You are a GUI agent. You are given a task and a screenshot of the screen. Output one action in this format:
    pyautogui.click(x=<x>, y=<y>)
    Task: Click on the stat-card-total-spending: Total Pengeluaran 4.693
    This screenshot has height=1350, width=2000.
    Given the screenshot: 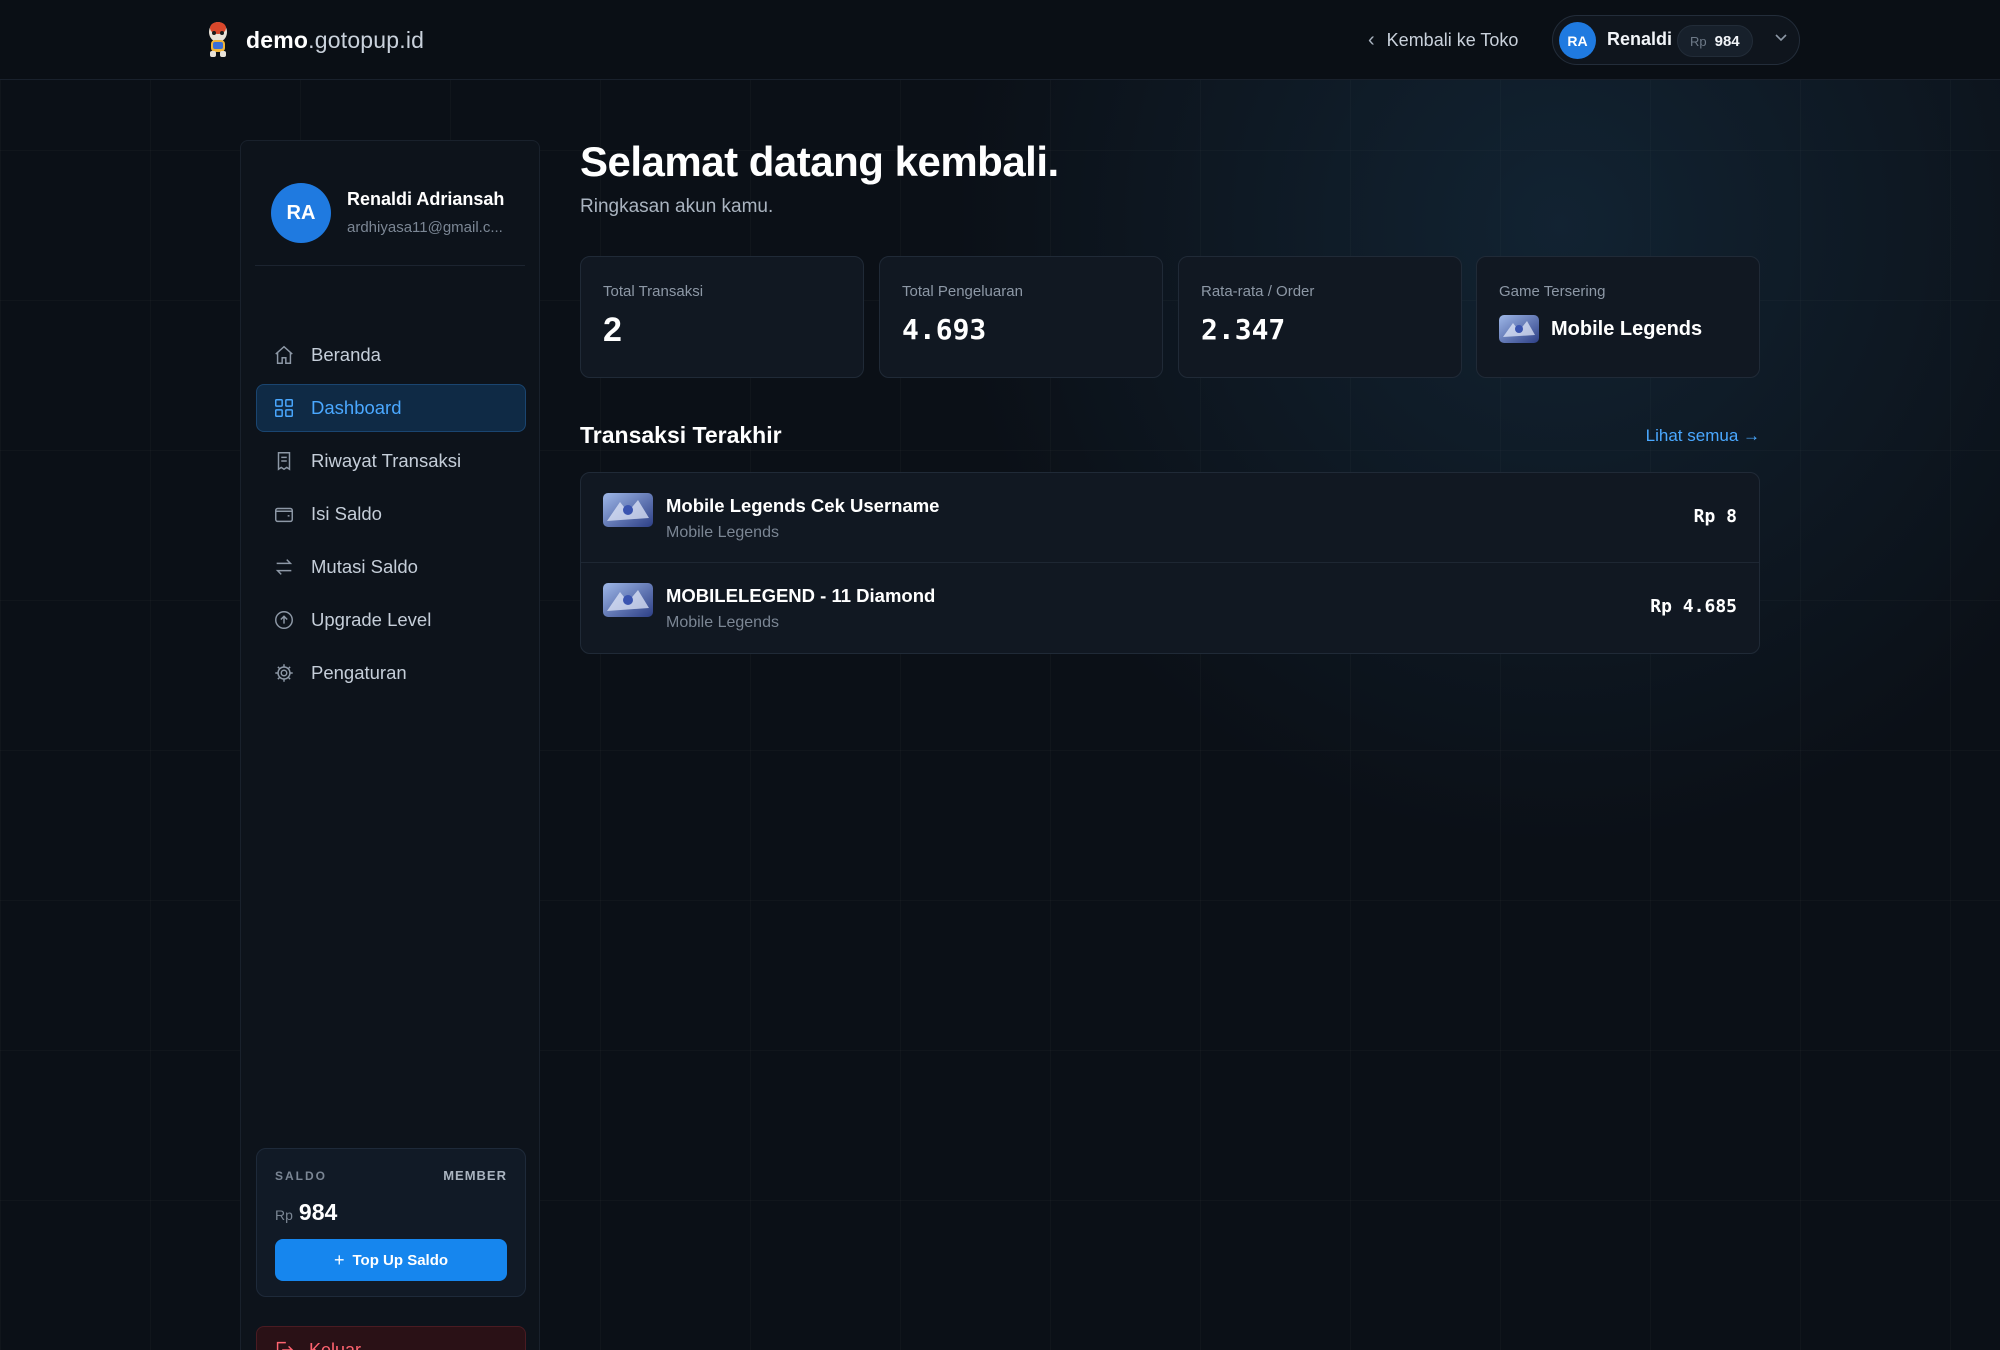 What is the action you would take?
    pyautogui.click(x=1021, y=317)
    